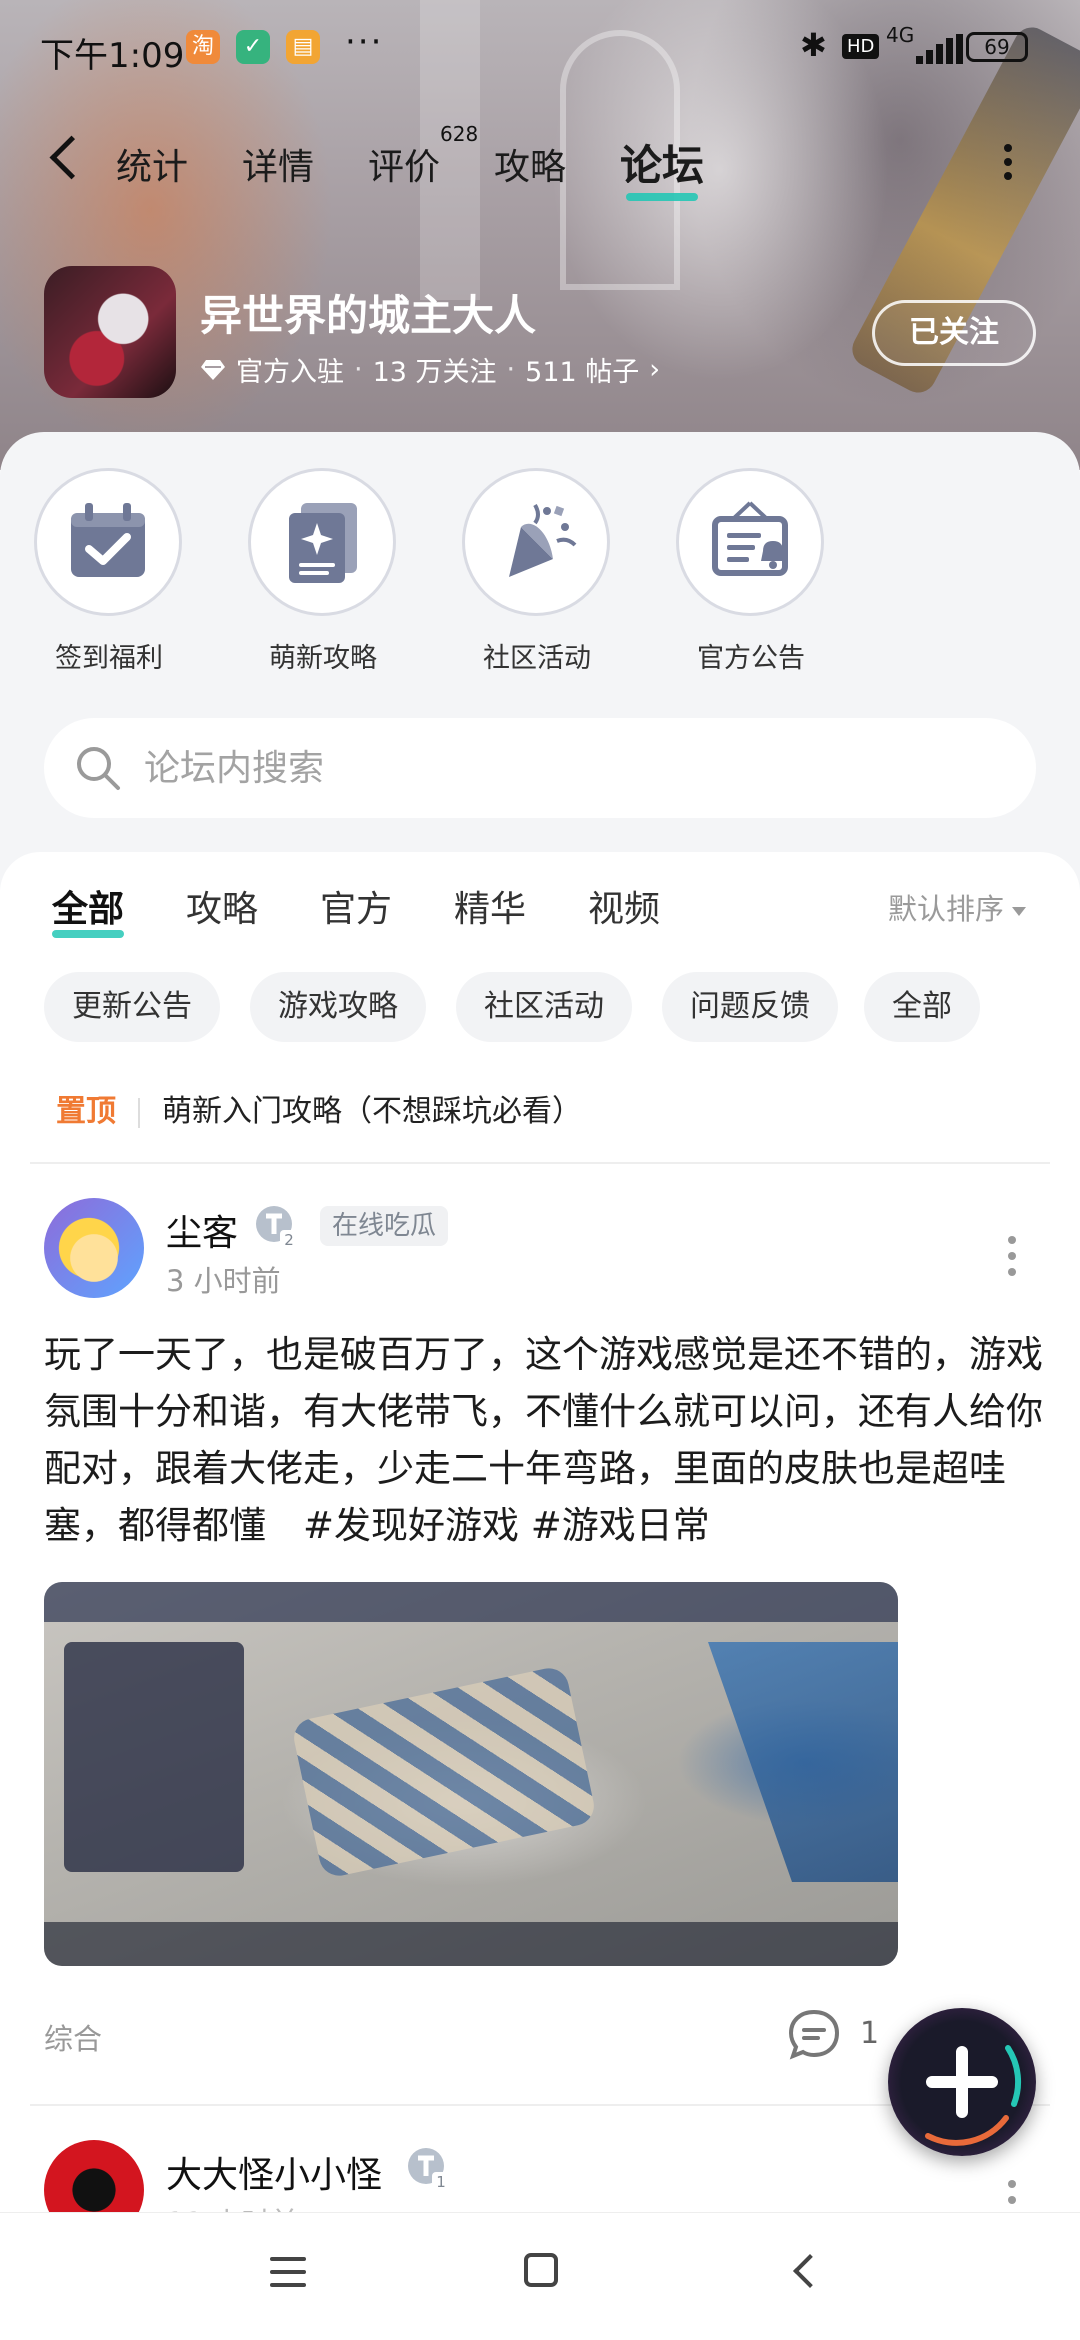  What do you see at coordinates (278, 164) in the screenshot?
I see `tab-details: 详情` at bounding box center [278, 164].